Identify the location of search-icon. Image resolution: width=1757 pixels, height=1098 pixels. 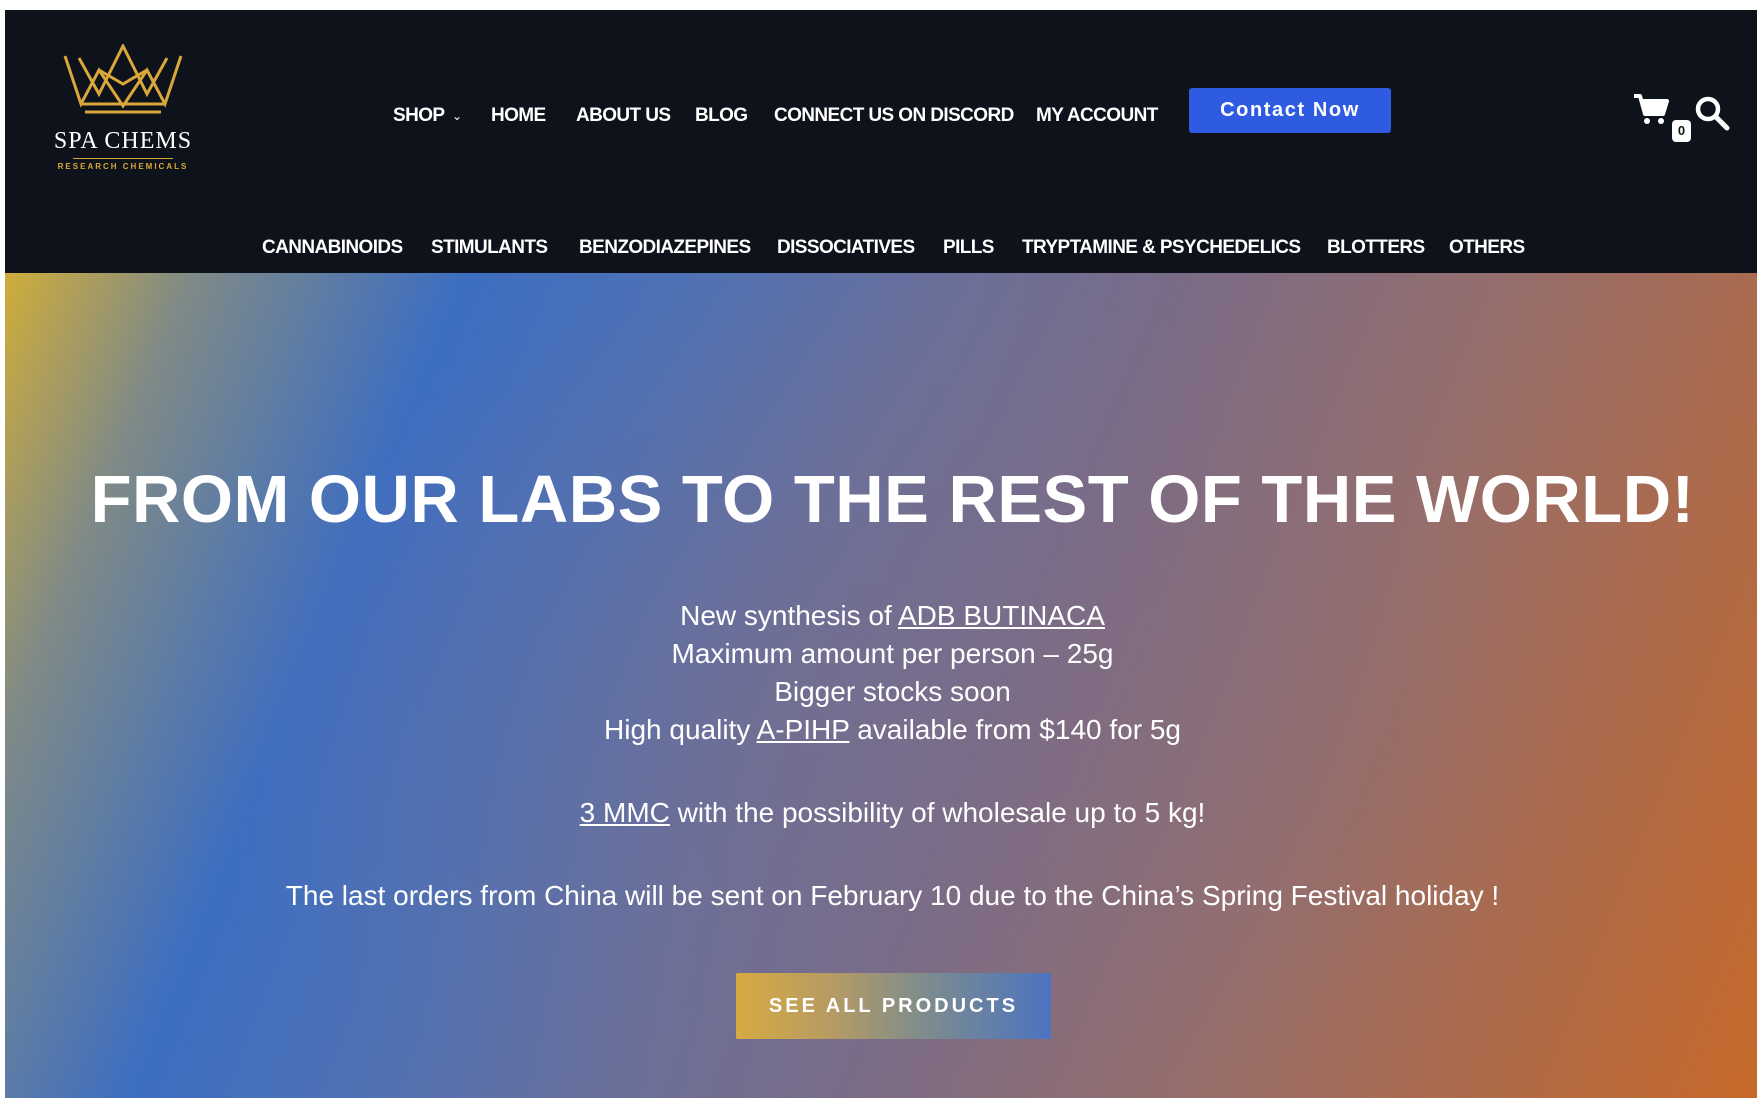
(1712, 113).